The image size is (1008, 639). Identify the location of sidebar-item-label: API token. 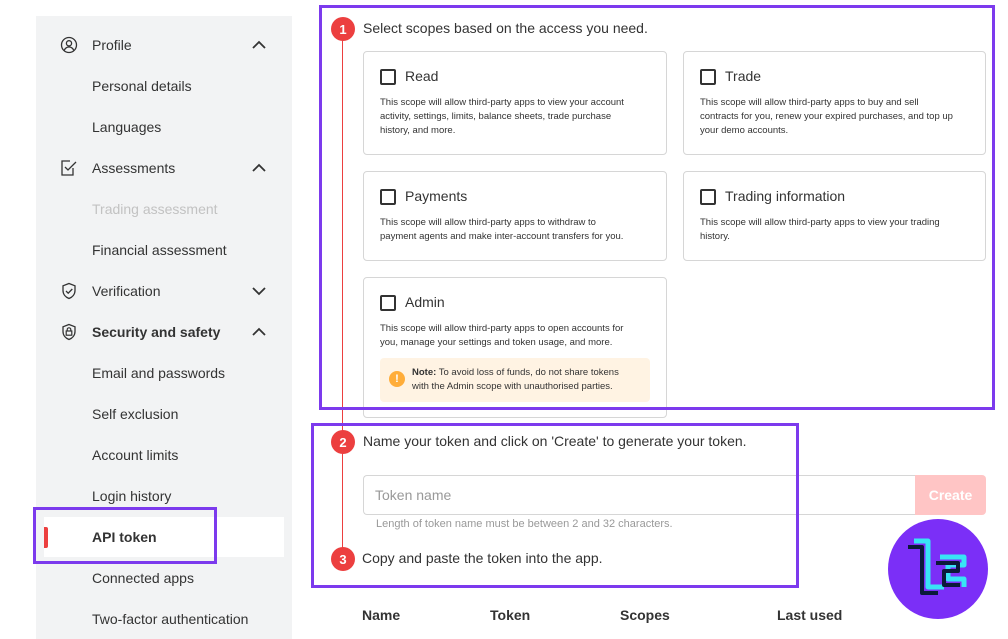
(124, 537).